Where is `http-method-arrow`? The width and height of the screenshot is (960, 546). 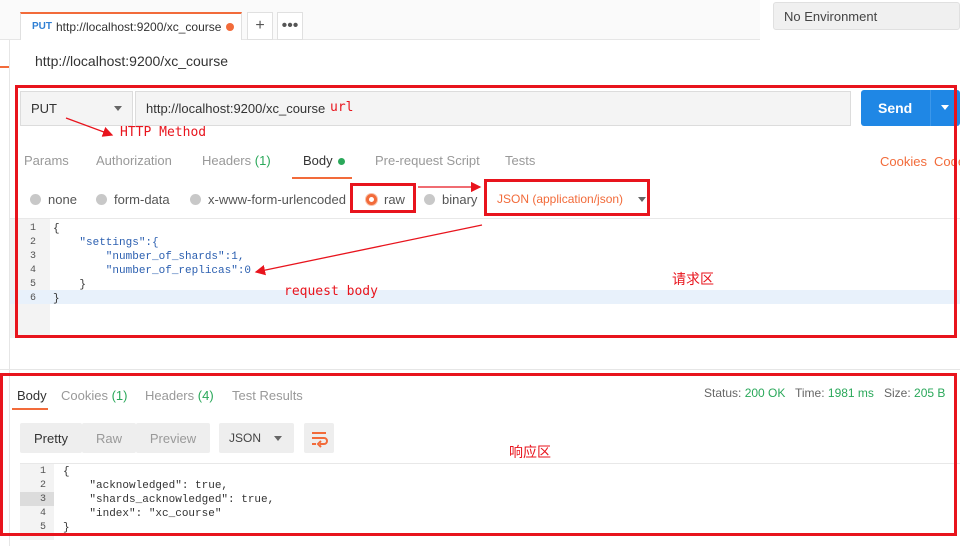
http-method-arrow is located at coordinates (89, 127).